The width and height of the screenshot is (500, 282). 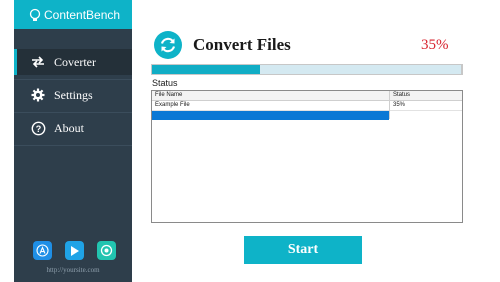 What do you see at coordinates (42, 250) in the screenshot?
I see `app-store-icon` at bounding box center [42, 250].